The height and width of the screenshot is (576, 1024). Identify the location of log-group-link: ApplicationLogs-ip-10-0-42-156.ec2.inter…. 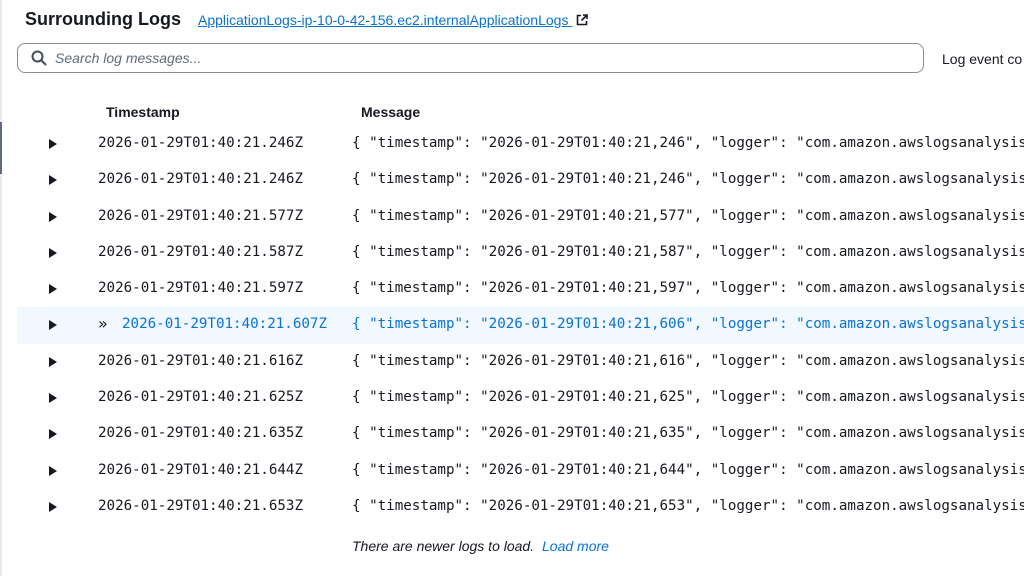
(393, 20).